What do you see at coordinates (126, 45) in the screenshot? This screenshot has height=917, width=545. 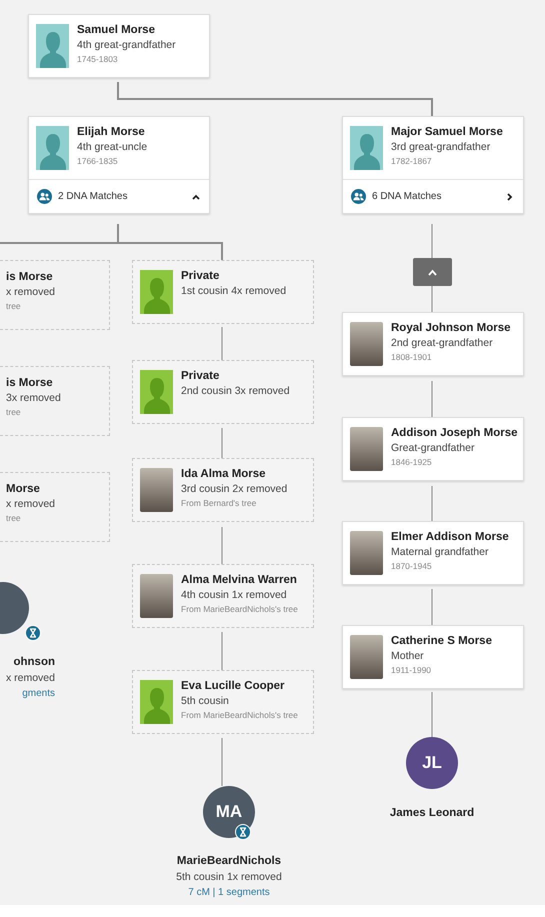 I see `relationship-label: 4th great-grandfather` at bounding box center [126, 45].